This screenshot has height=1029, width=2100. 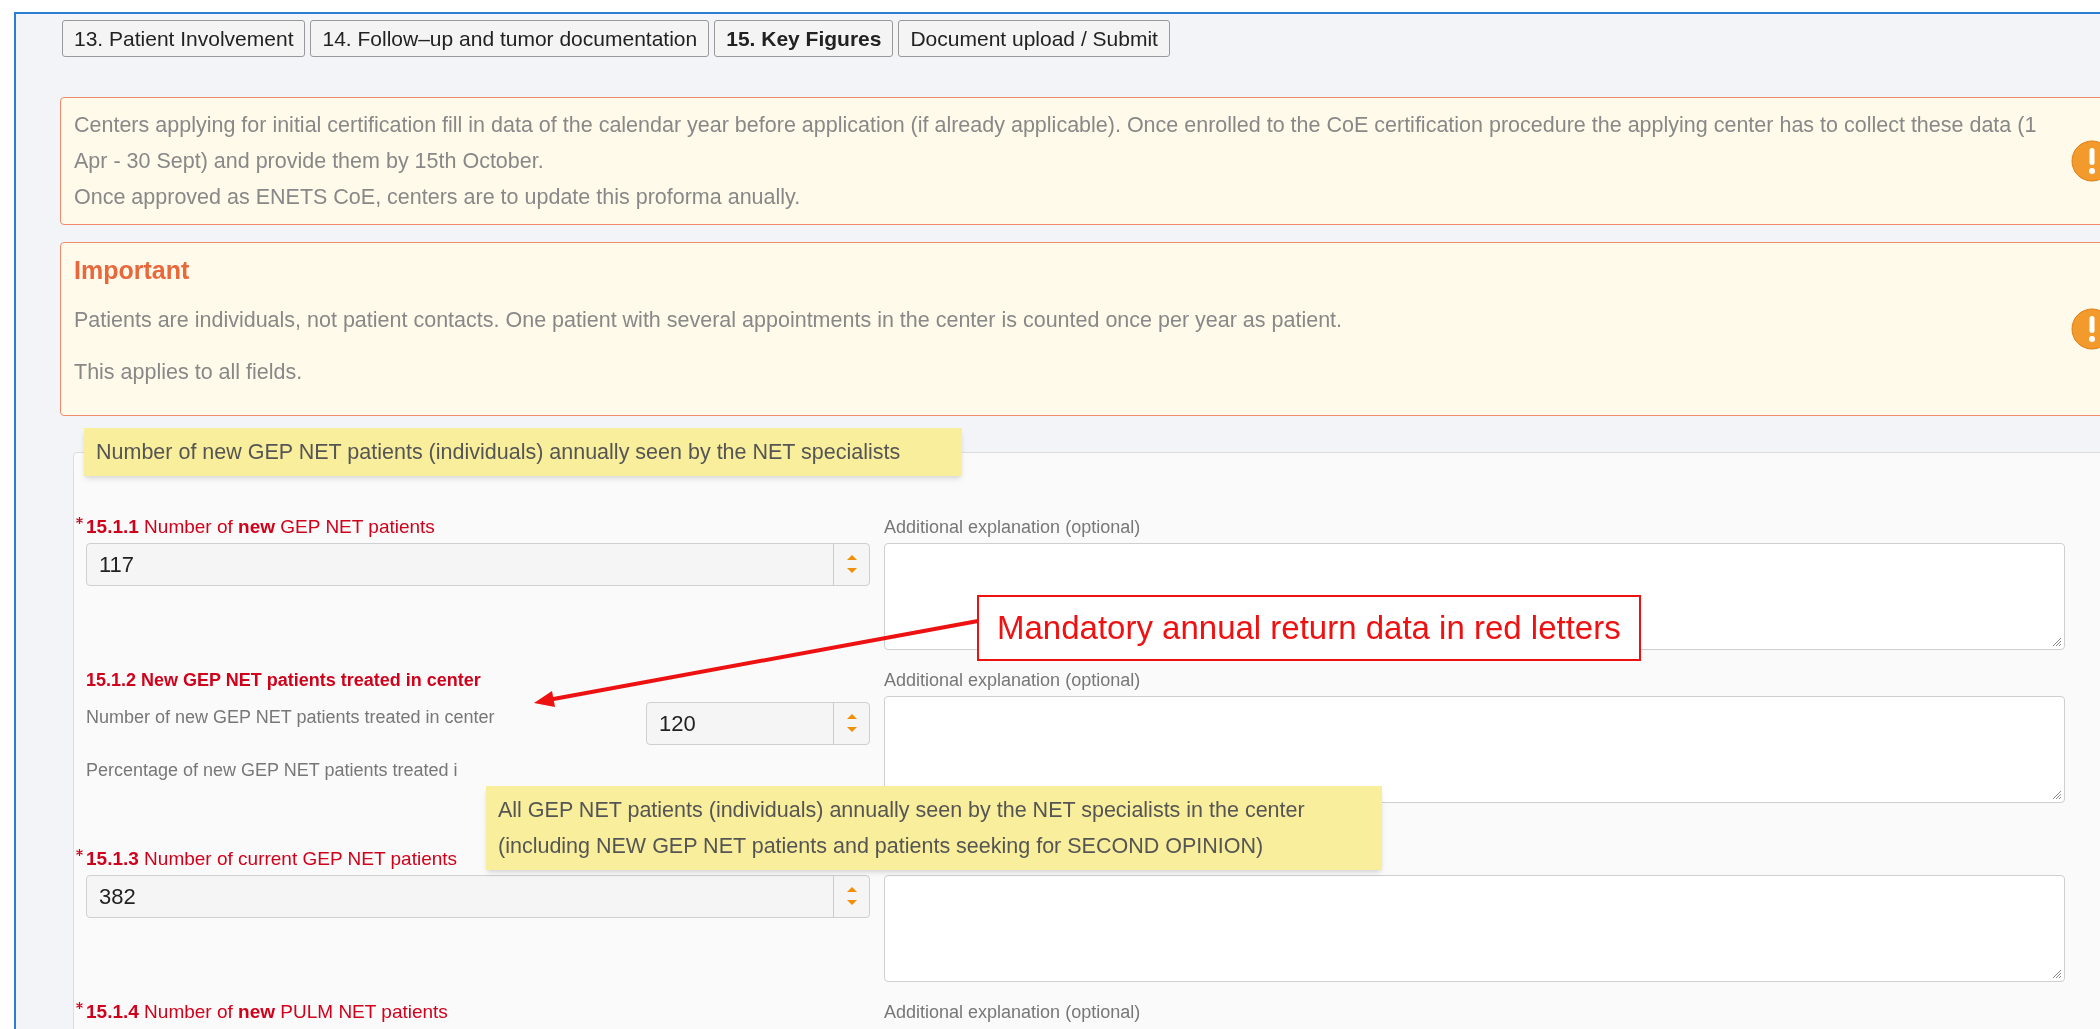 What do you see at coordinates (117, 896) in the screenshot?
I see `number-value: 382` at bounding box center [117, 896].